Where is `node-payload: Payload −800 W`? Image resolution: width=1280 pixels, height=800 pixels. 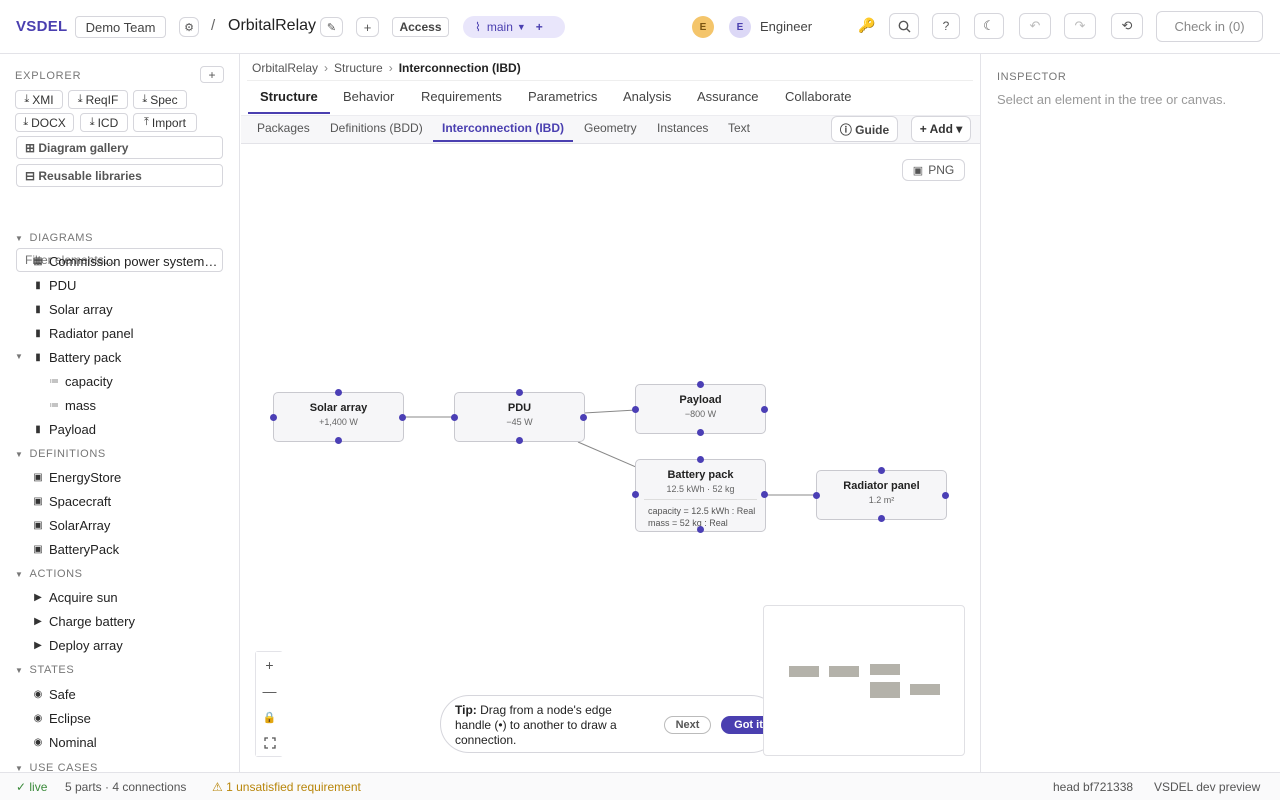 node-payload: Payload −800 W is located at coordinates (700, 409).